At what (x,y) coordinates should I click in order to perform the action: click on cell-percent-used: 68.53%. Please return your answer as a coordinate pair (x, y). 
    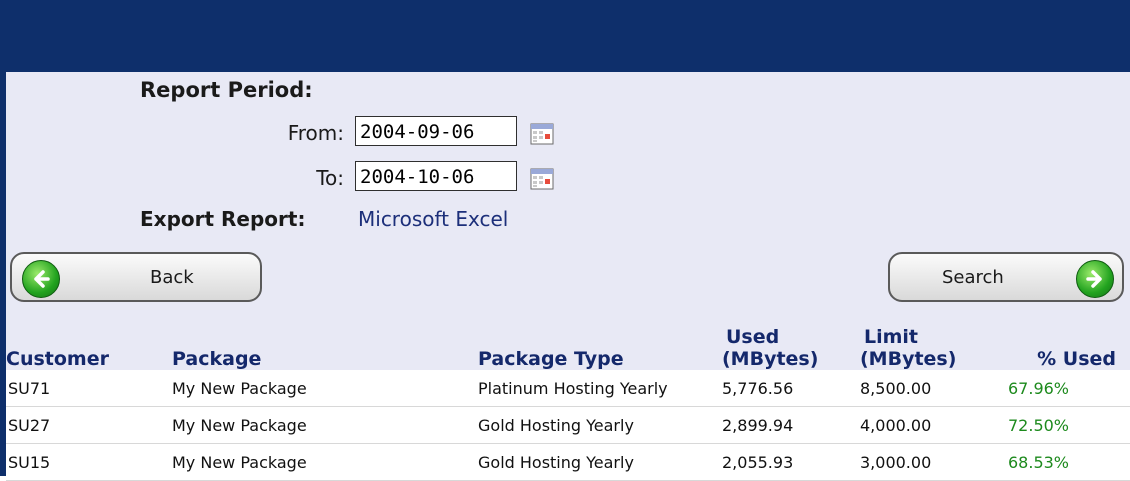
    Looking at the image, I should click on (1069, 462).